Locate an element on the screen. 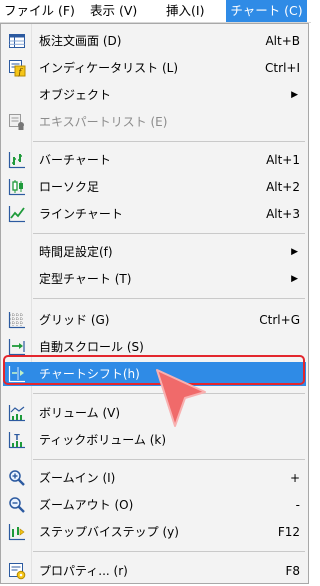 This screenshot has height=586, width=320. menu-file: ファイル (F) is located at coordinates (39, 11).